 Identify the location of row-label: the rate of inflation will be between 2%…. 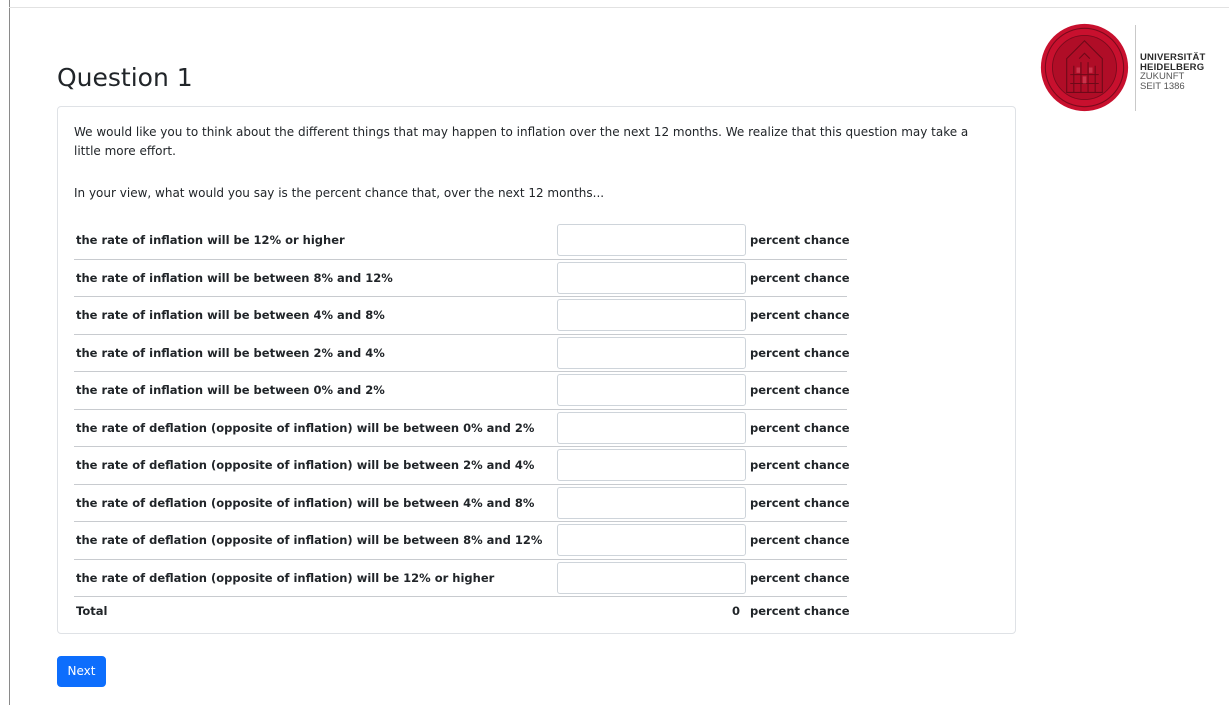
(230, 352).